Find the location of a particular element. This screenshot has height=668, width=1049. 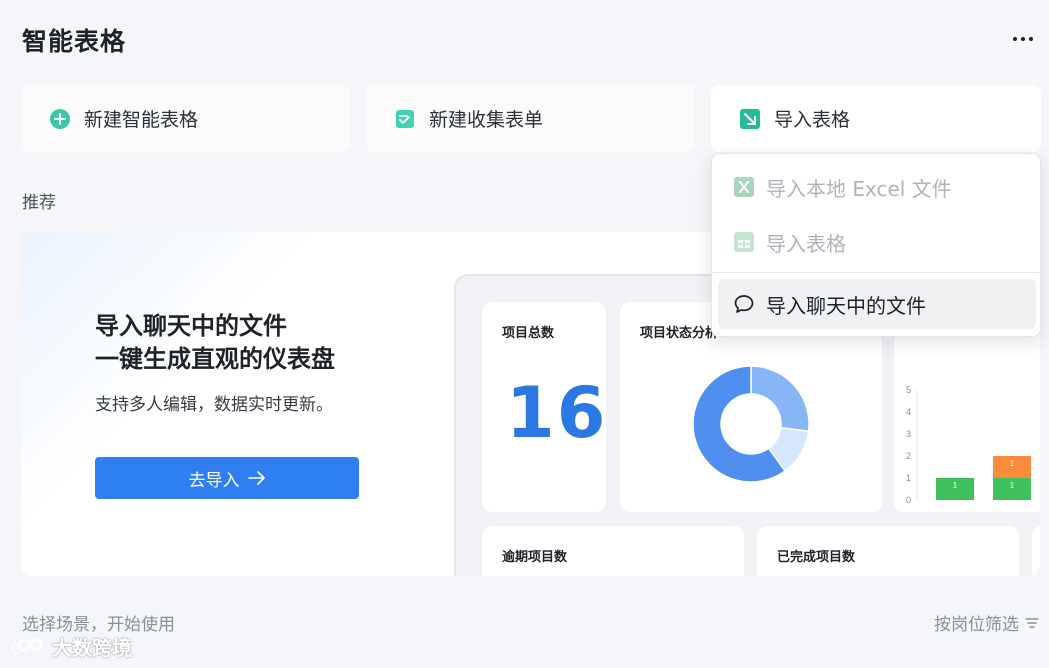

banner-title-line2: 一键生成直观的仪表盘 is located at coordinates (215, 359).